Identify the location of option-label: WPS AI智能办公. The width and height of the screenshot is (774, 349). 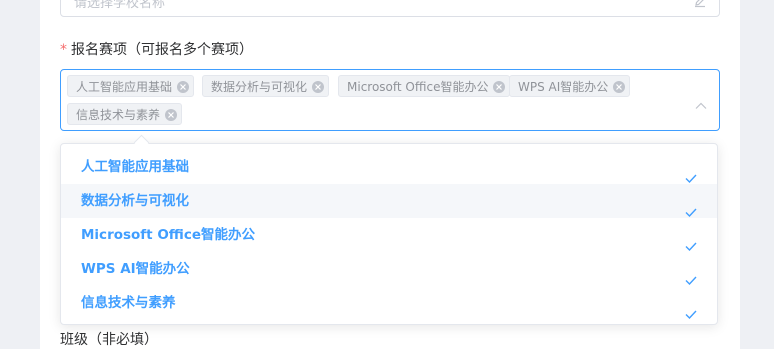
(135, 269).